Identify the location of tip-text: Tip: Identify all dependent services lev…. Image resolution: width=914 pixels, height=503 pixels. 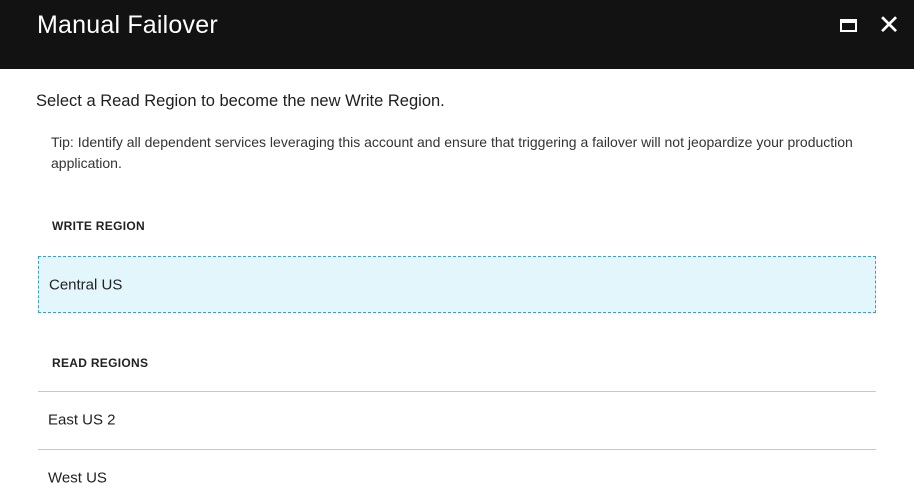
(452, 152).